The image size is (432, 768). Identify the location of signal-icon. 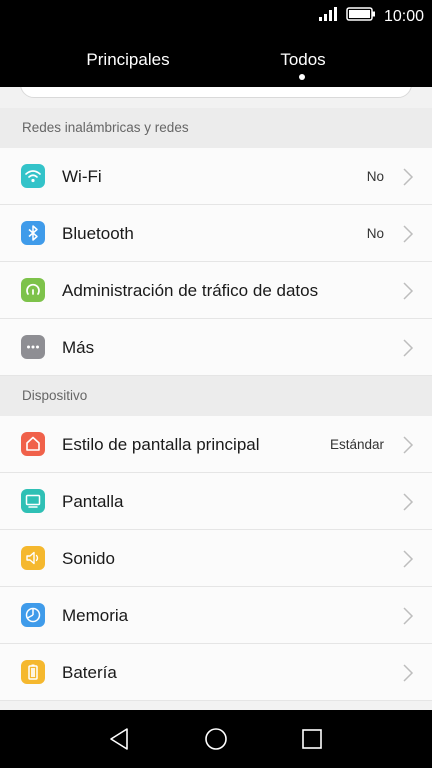
(328, 16).